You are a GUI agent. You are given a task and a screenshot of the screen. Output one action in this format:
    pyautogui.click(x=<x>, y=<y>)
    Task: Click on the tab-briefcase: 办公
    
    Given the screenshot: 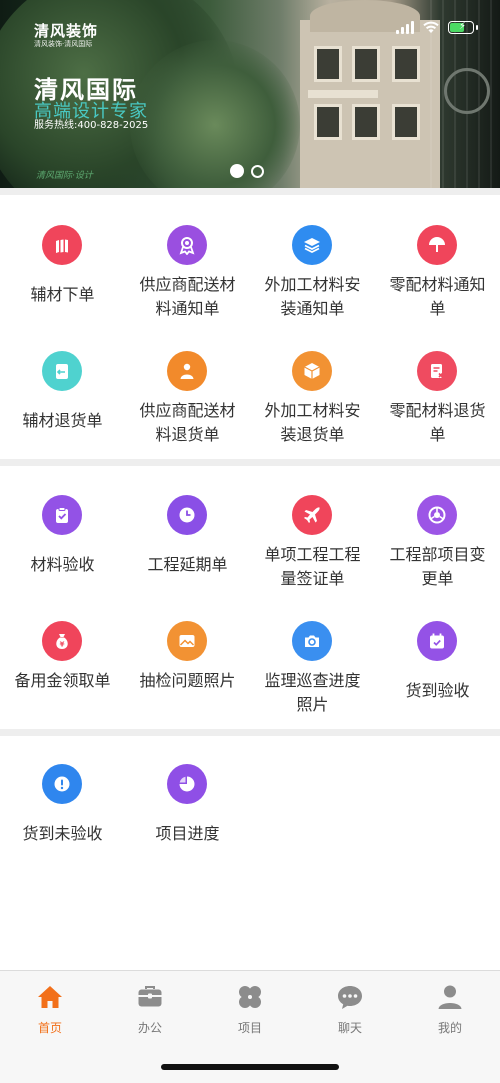 What is the action you would take?
    pyautogui.click(x=150, y=1009)
    